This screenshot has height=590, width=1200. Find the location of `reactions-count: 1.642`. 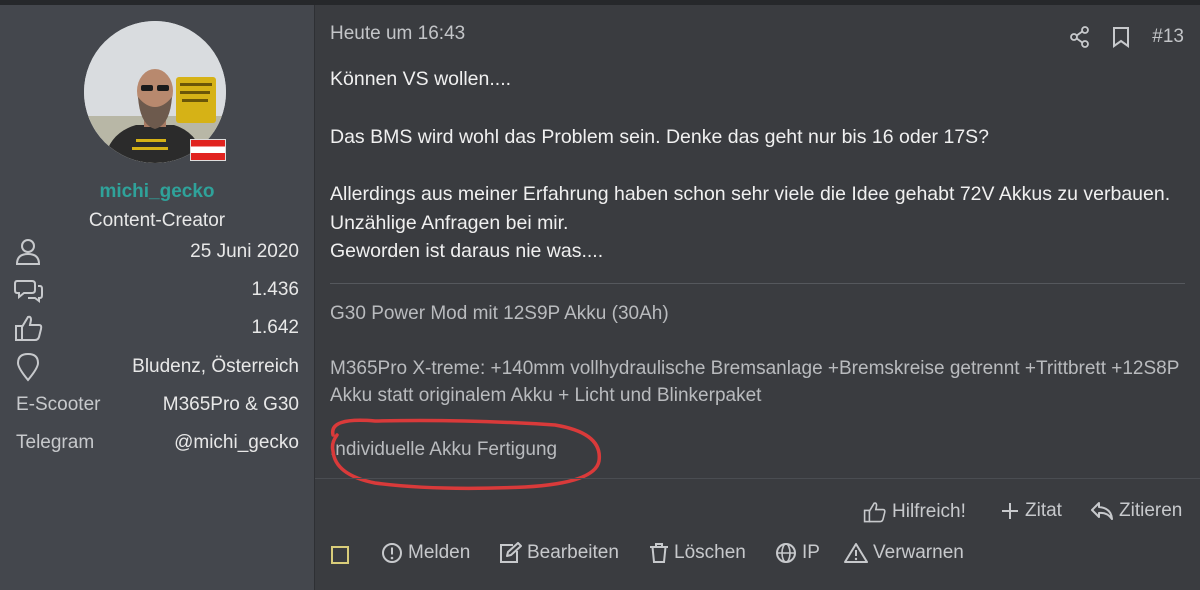

reactions-count: 1.642 is located at coordinates (275, 327).